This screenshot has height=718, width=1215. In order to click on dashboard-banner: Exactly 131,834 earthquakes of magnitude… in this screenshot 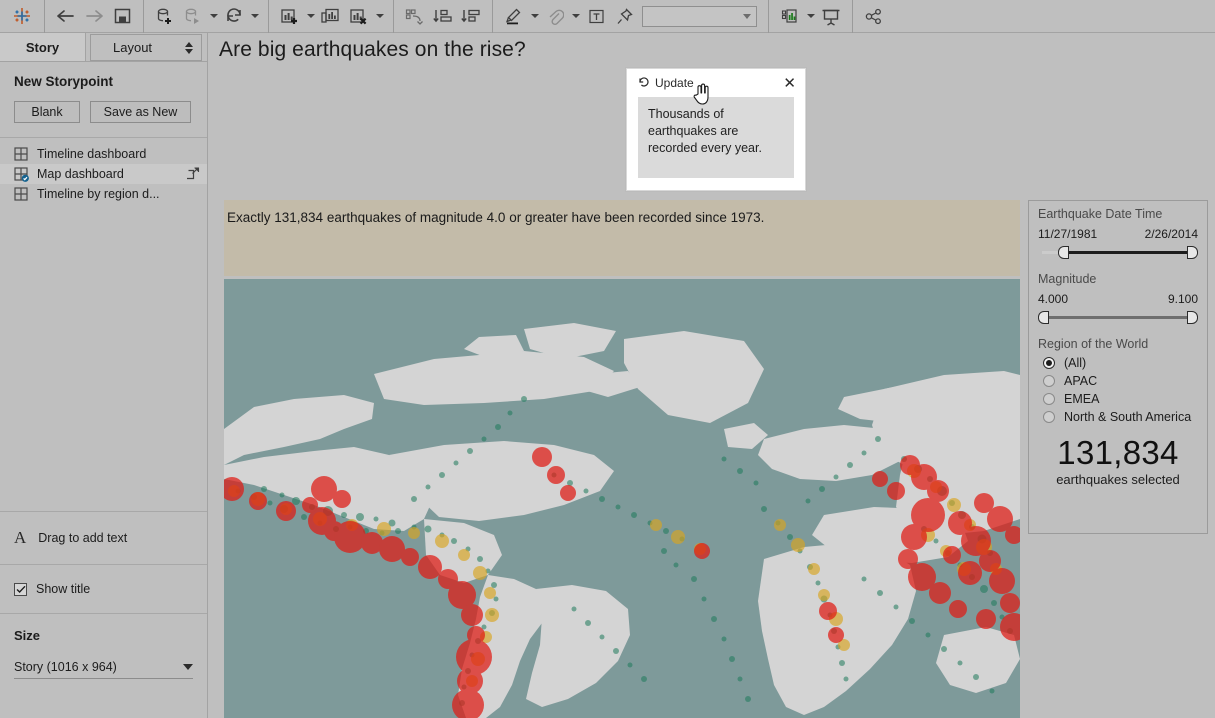, I will do `click(622, 238)`.